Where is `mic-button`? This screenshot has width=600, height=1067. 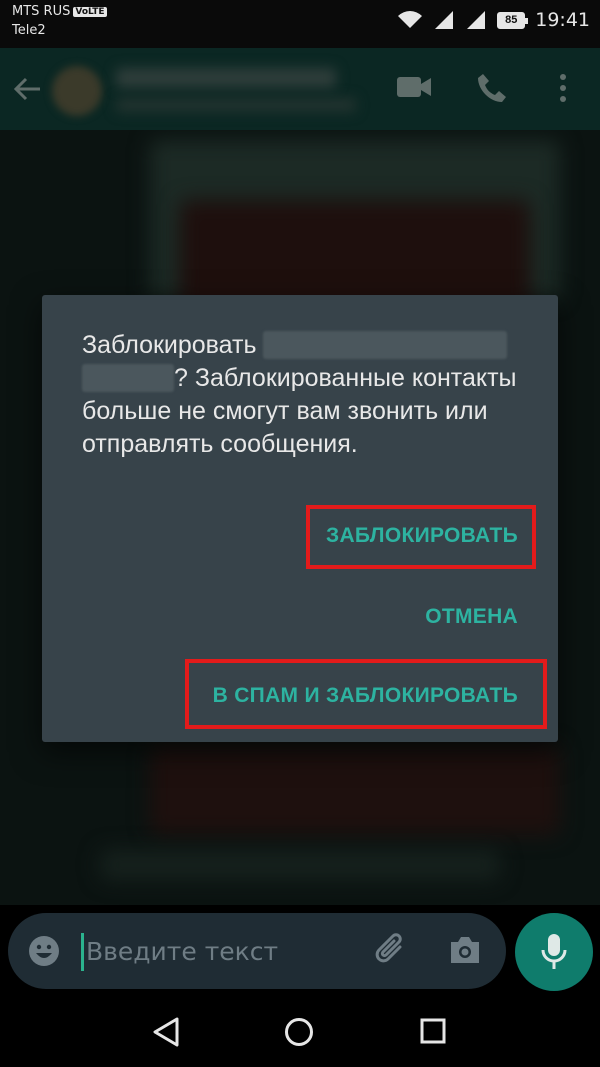 mic-button is located at coordinates (554, 952).